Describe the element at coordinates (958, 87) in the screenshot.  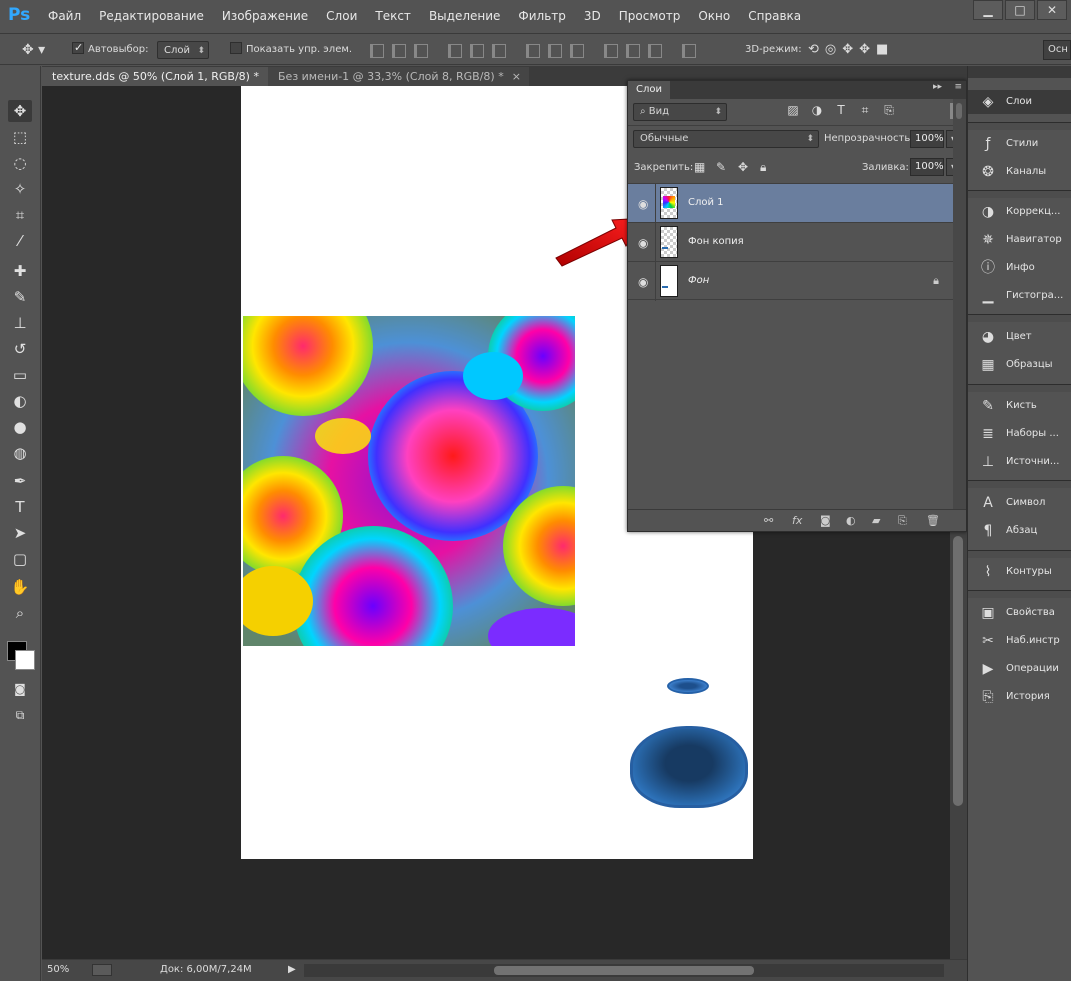
I see `panel-menu-icon: ≡` at that location.